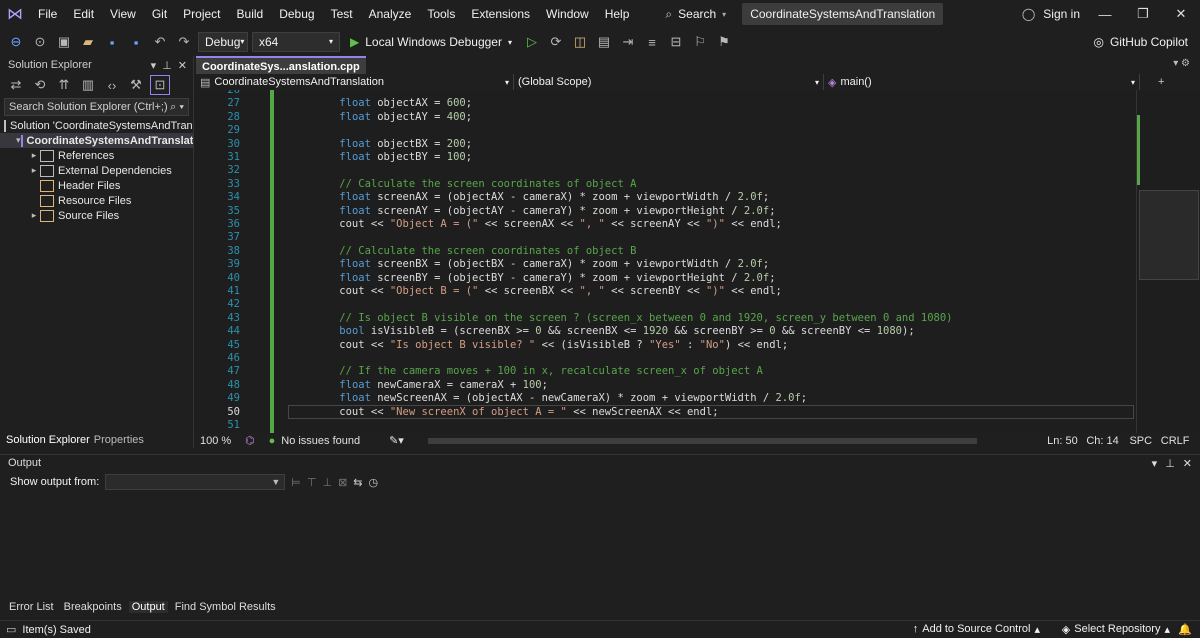 This screenshot has width=1200, height=638. Describe the element at coordinates (393, 144) in the screenshot. I see `code-line: float objectBX = 200;` at that location.